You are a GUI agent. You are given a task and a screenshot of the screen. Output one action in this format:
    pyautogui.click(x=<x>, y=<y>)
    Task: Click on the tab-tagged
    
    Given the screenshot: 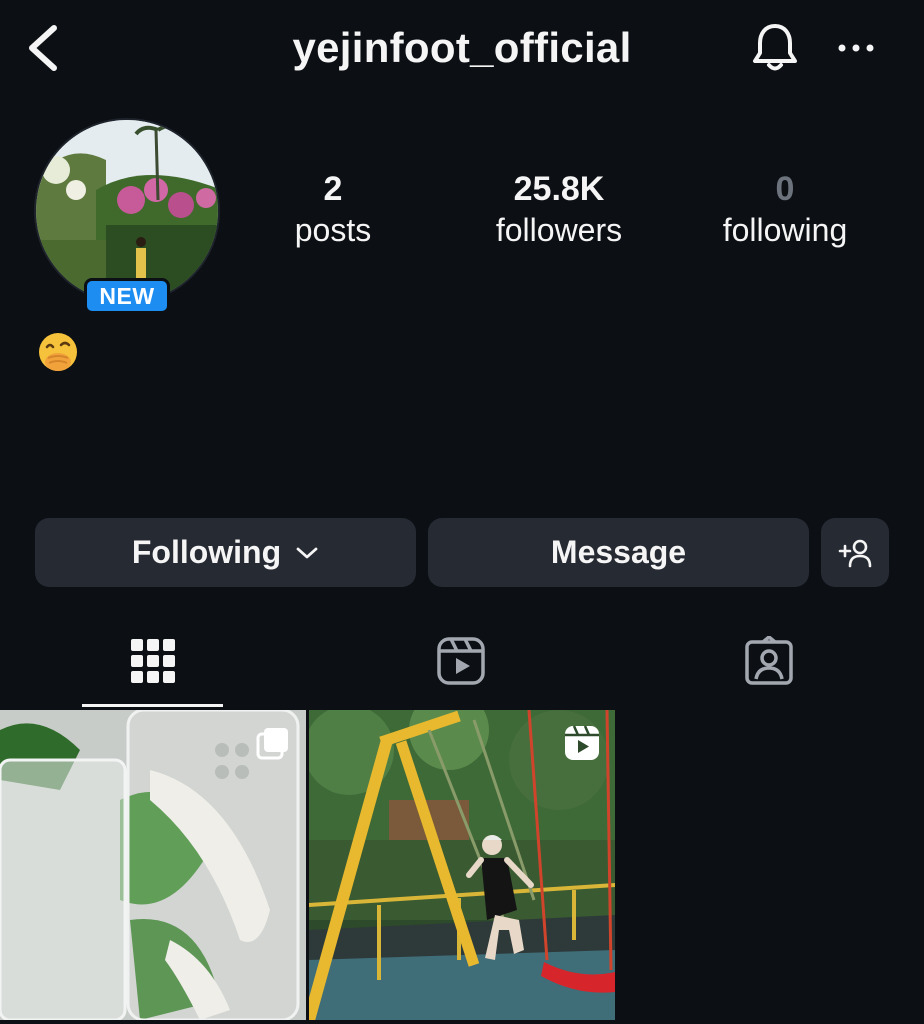 What is the action you would take?
    pyautogui.click(x=768, y=664)
    